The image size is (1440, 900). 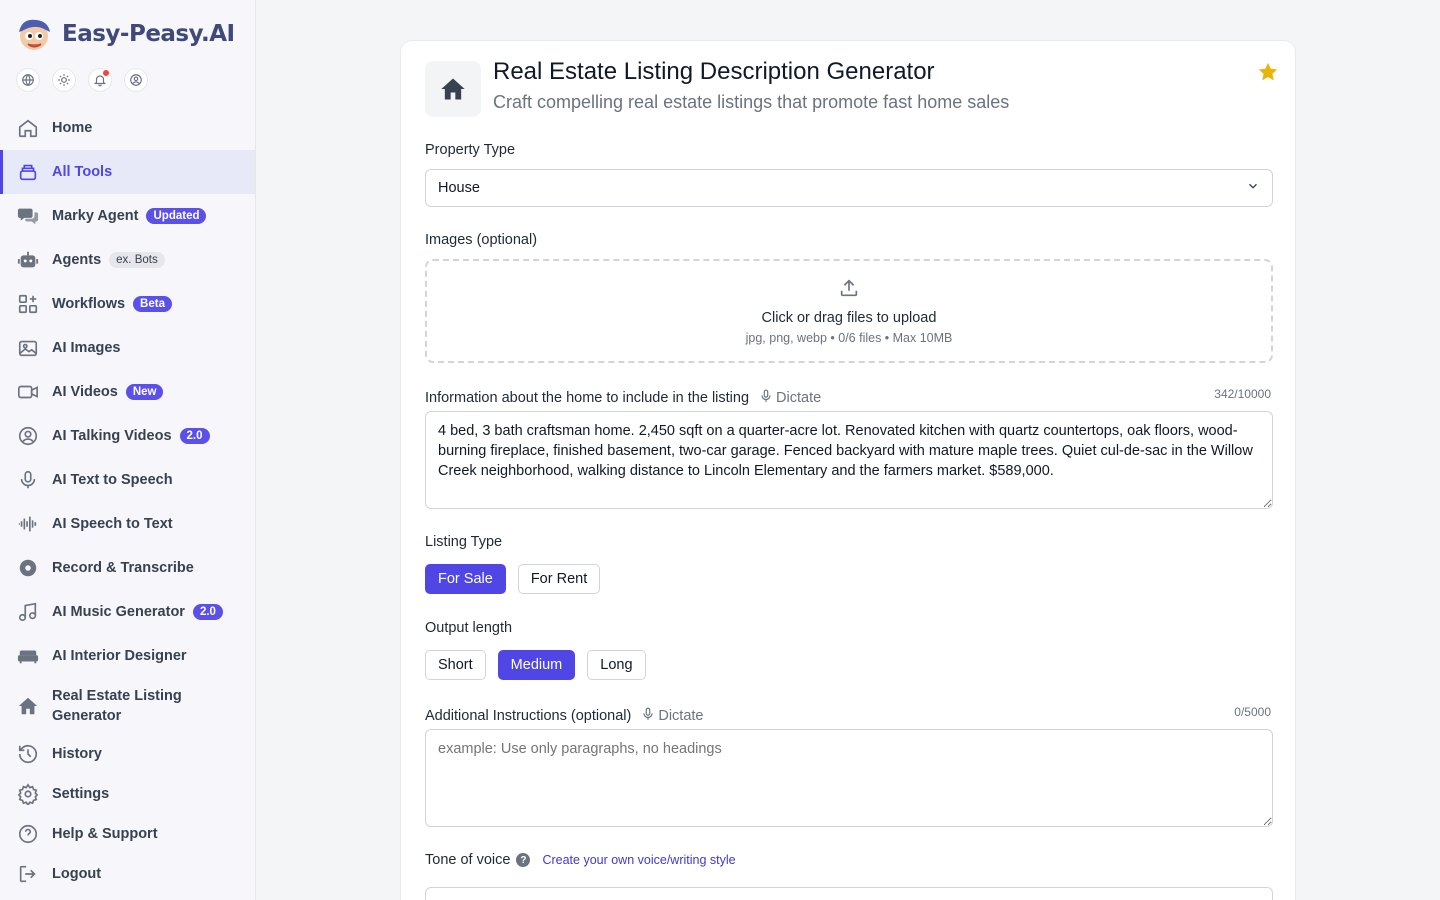 I want to click on sidebar-item-ai-music-generator: AI Music Generator 2.0, so click(x=127, y=612).